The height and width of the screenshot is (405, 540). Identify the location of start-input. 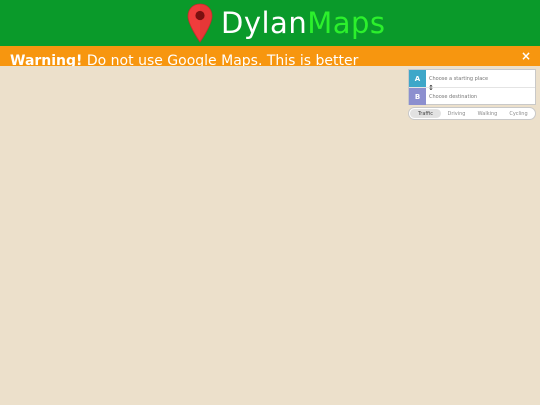
(481, 78).